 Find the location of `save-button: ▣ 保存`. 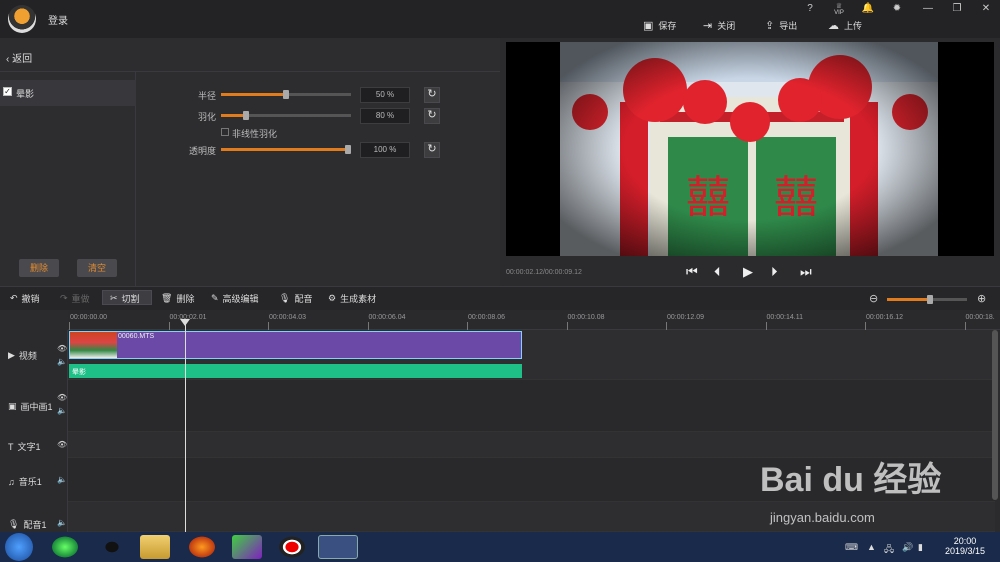

save-button: ▣ 保存 is located at coordinates (659, 25).